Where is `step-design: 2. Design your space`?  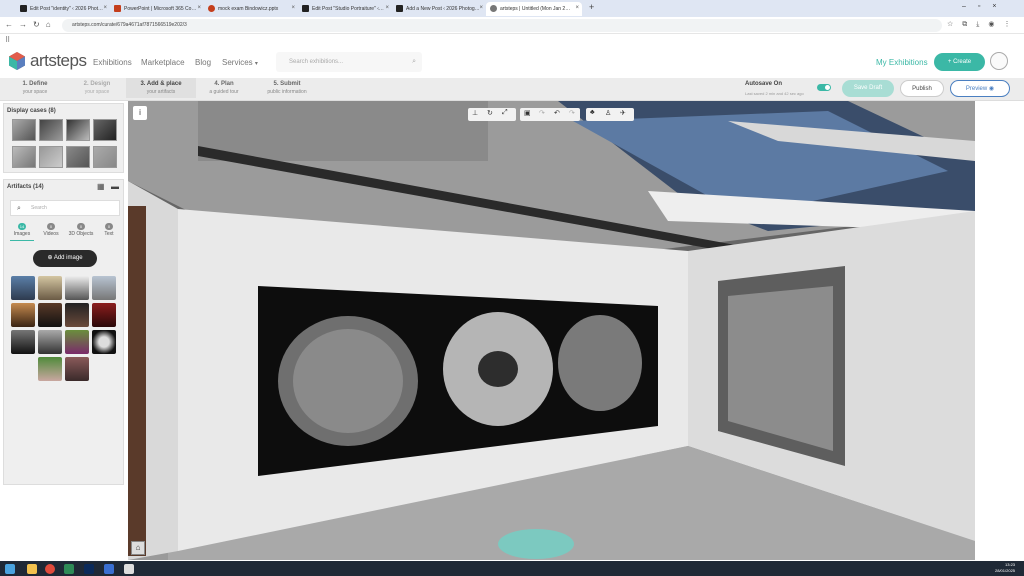
step-design: 2. Design your space is located at coordinates (97, 88).